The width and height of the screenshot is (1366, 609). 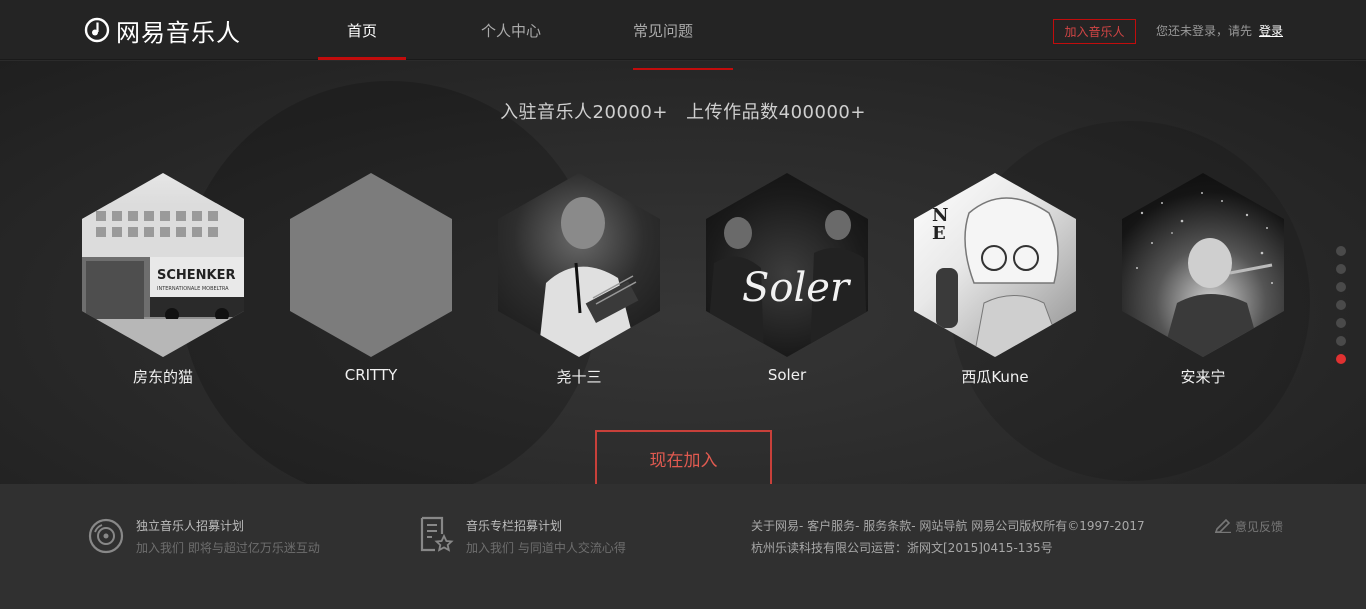 I want to click on top-nav-bar: 网易音乐人 首页 个人中心 常见问题 加入音乐人 您还未登录，请先 登录, so click(x=683, y=30).